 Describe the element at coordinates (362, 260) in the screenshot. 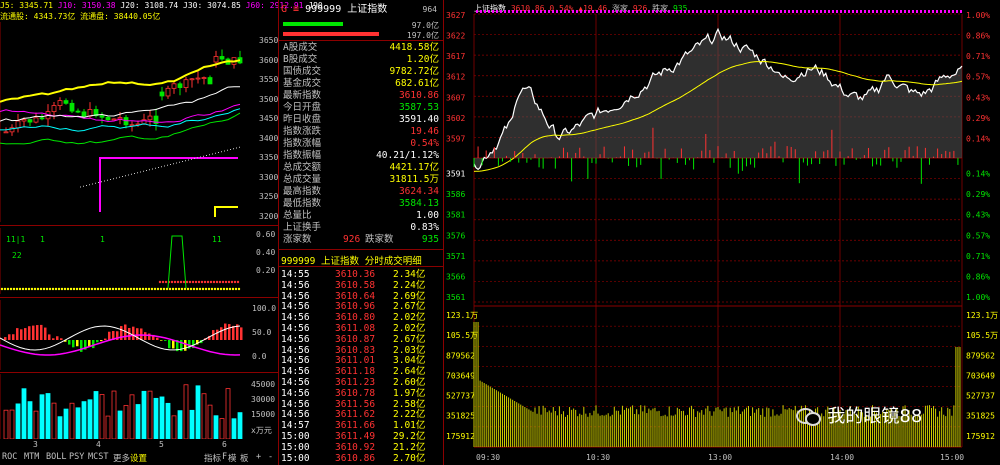

I see `ticks-title: 999999 上证指数 分时成交明细` at that location.